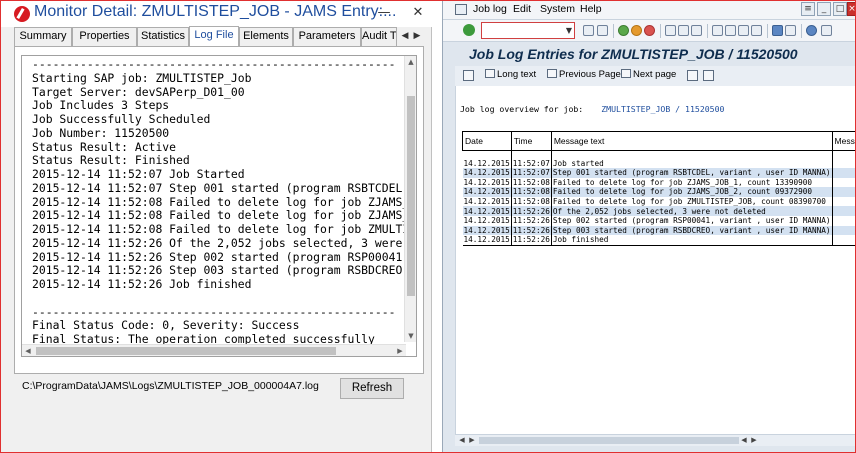 This screenshot has height=453, width=856. What do you see at coordinates (43, 36) in the screenshot?
I see `tab-summary: Summary` at bounding box center [43, 36].